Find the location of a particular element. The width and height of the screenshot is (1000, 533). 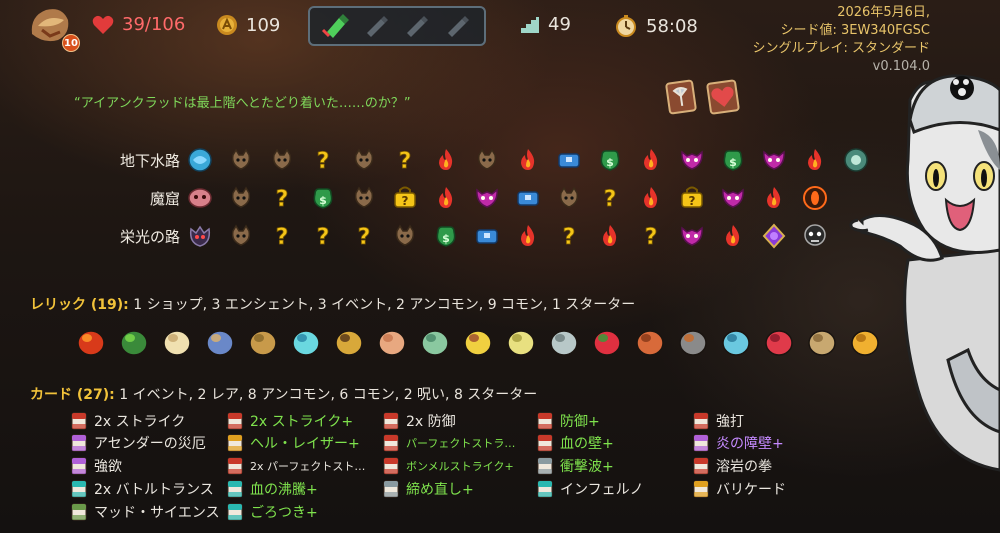

card-entry: バリケード is located at coordinates (739, 489).